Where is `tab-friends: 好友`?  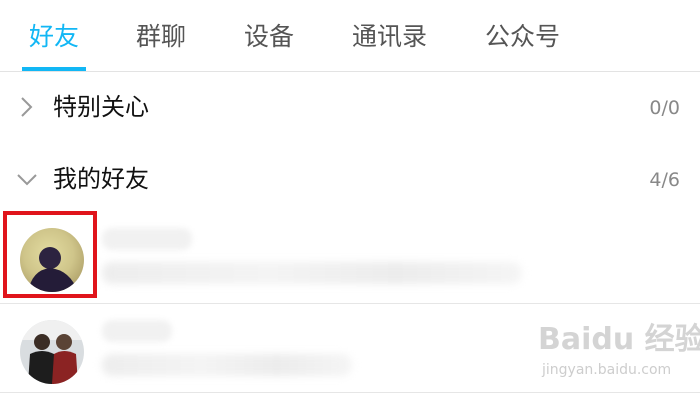
tab-friends: 好友 is located at coordinates (54, 37).